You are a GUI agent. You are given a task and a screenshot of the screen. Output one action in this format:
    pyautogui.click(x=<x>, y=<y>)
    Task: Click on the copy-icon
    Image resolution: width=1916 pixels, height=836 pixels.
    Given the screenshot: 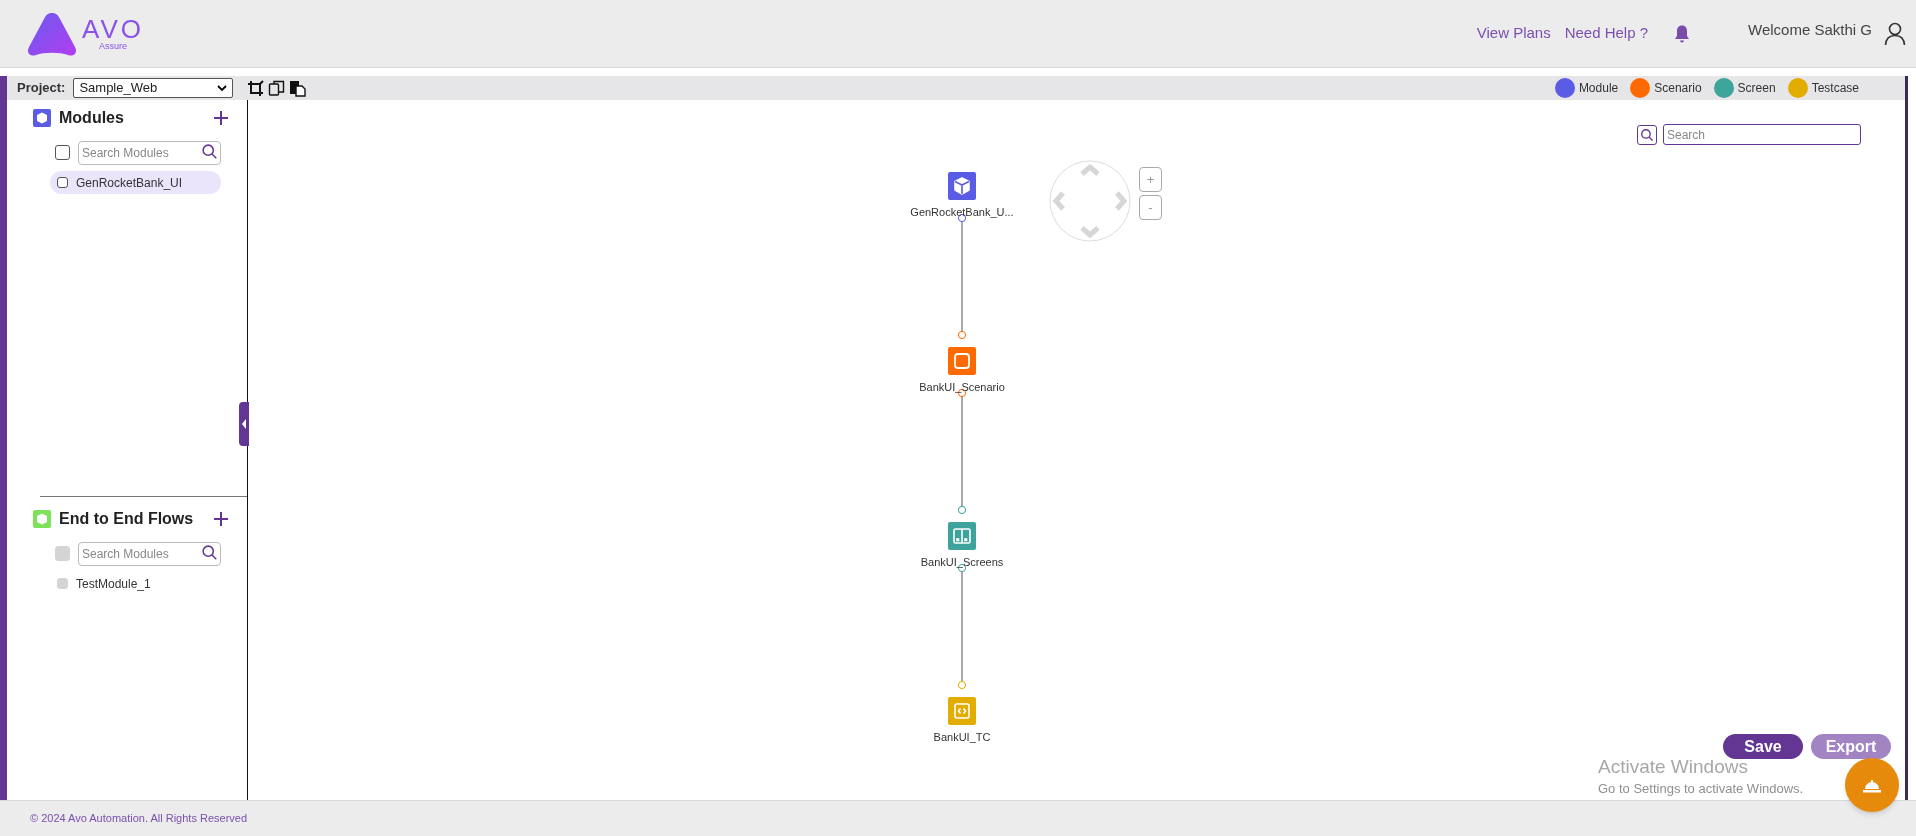 What is the action you would take?
    pyautogui.click(x=277, y=88)
    